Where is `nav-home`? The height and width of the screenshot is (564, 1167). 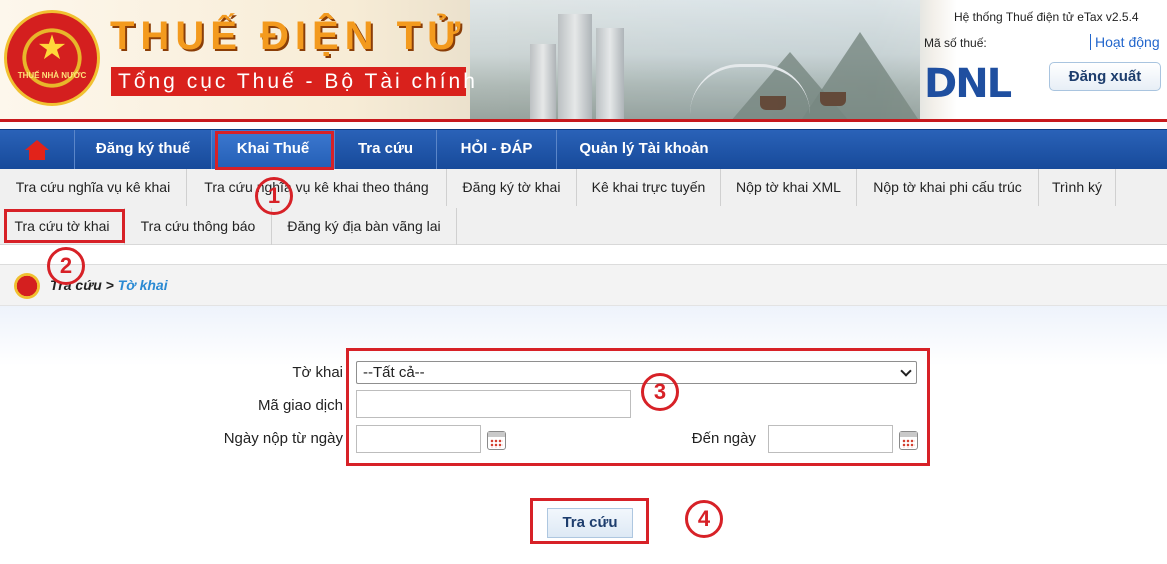
nav-home is located at coordinates (37, 150).